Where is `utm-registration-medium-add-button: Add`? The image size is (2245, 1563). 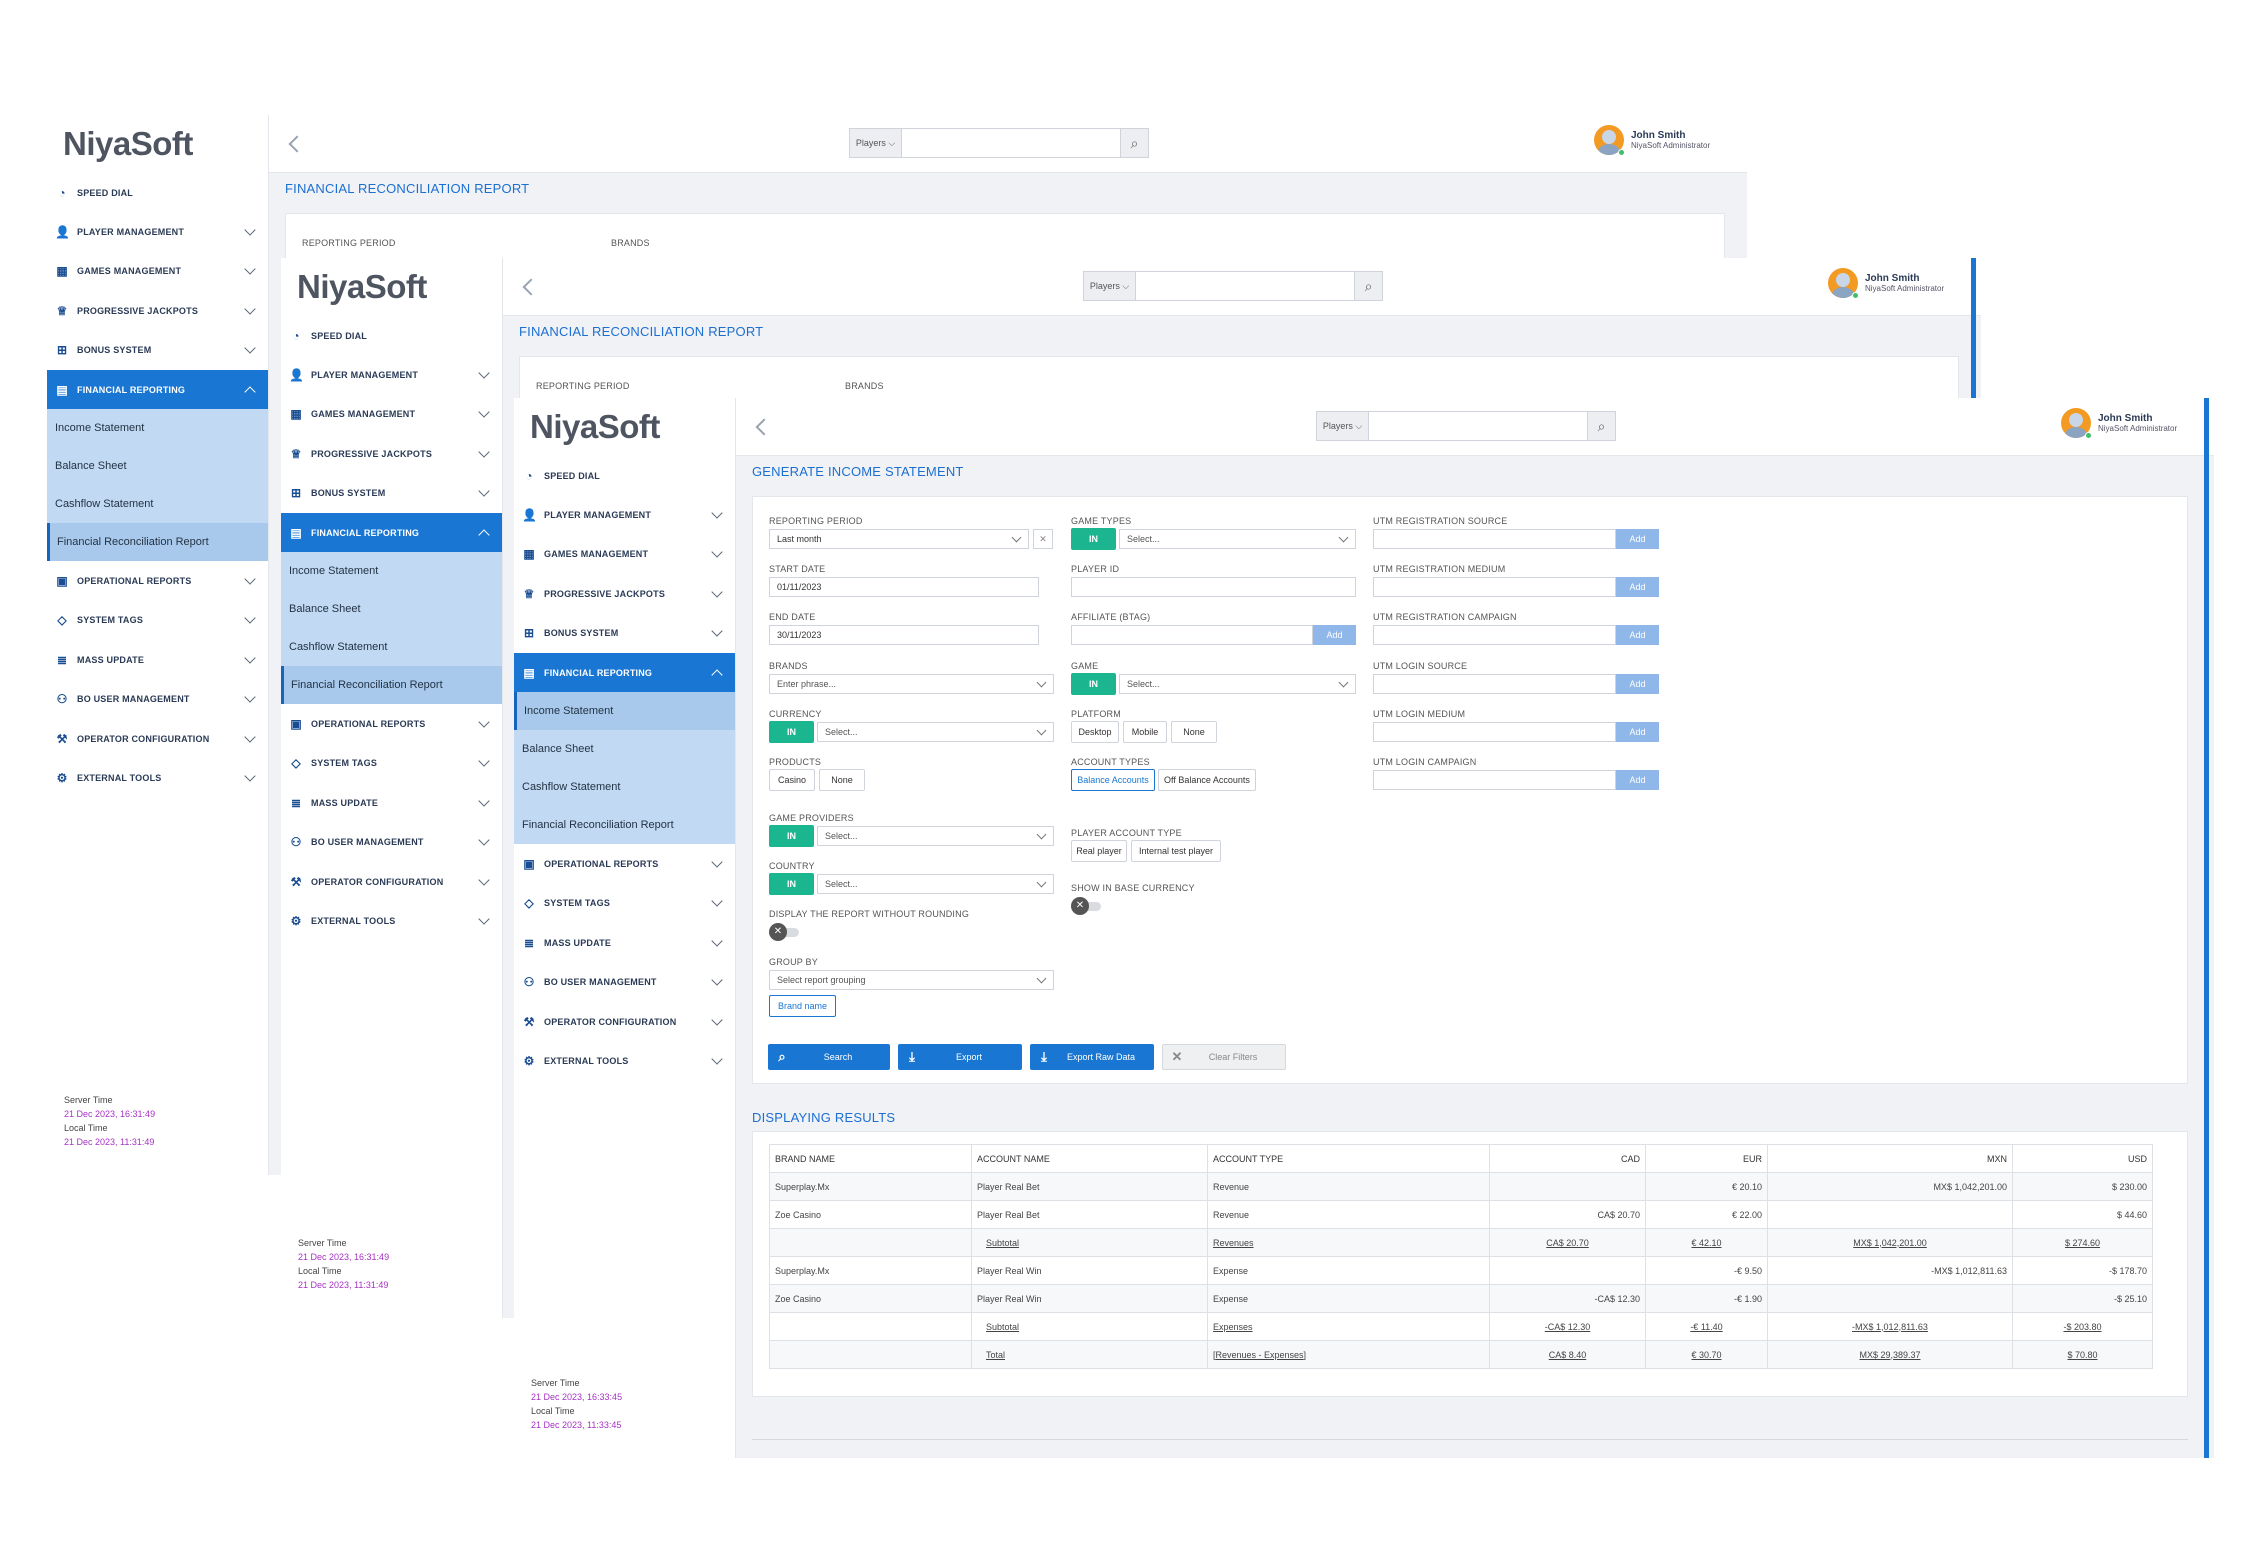
utm-registration-medium-add-button: Add is located at coordinates (1637, 587).